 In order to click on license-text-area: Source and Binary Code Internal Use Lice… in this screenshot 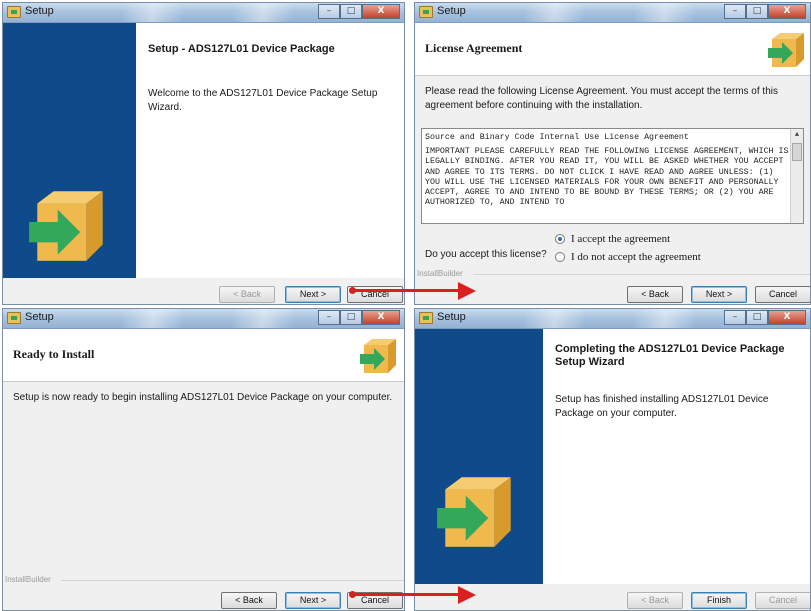, I will do `click(612, 176)`.